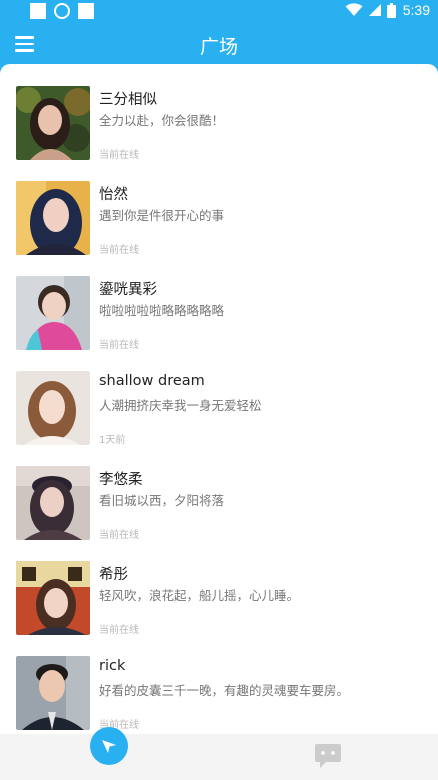 This screenshot has width=438, height=780. I want to click on list-item: shallow dream 人潮拥挤庆幸我一身无爱轻松 1天前, so click(219, 397).